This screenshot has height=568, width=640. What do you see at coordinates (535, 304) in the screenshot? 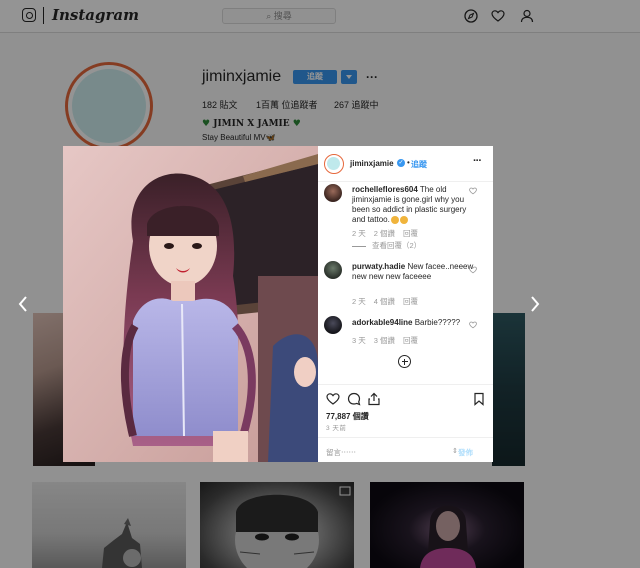
I see `next-post-arrow-icon` at bounding box center [535, 304].